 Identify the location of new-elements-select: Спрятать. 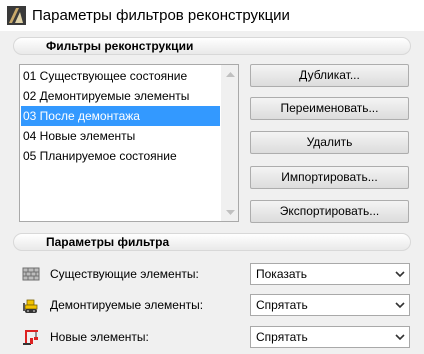
(330, 337).